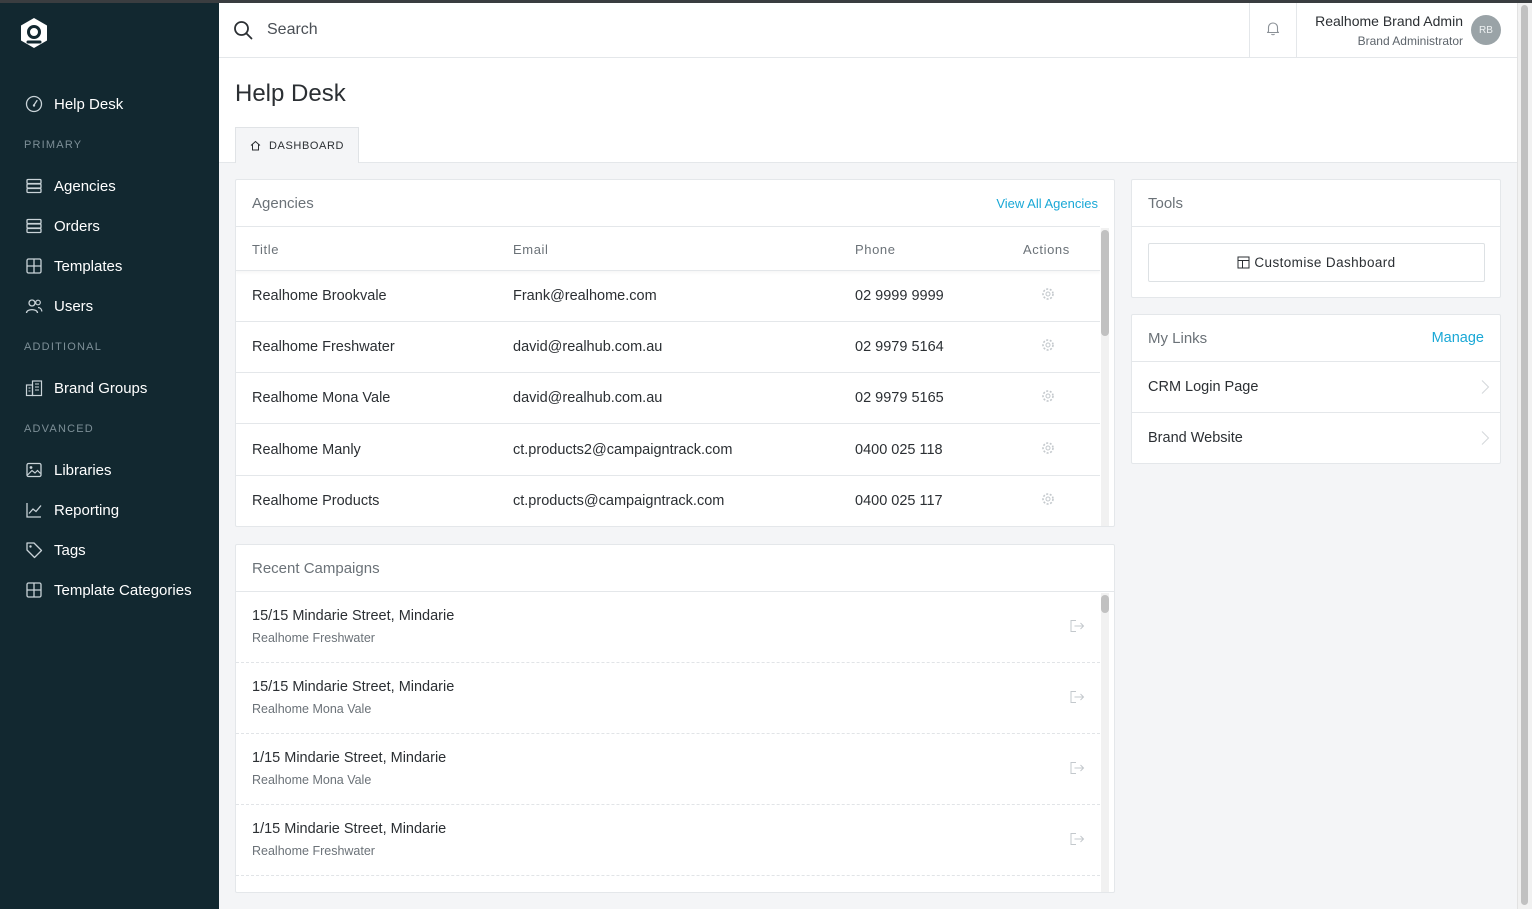 The height and width of the screenshot is (909, 1532). What do you see at coordinates (1046, 249) in the screenshot?
I see `column-header-actions: Actions` at bounding box center [1046, 249].